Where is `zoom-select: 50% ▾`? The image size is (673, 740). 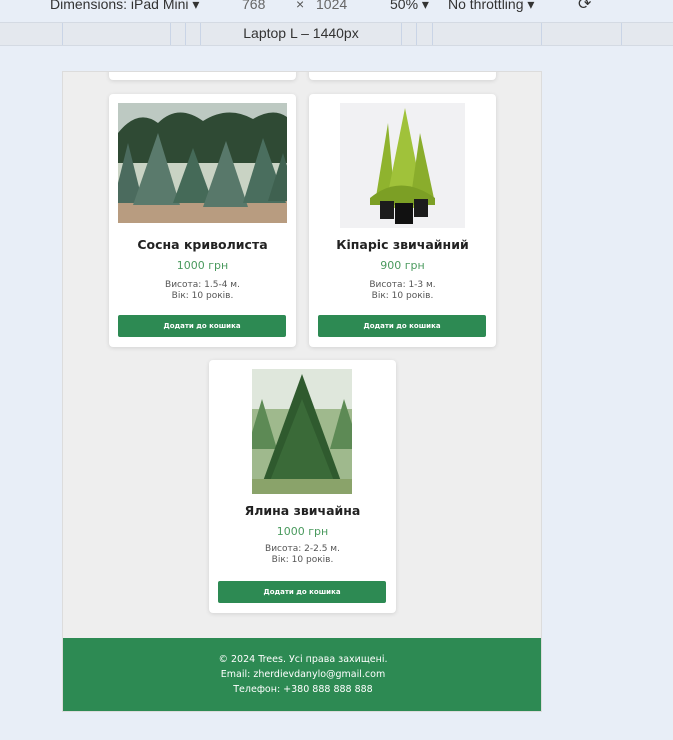
zoom-select: 50% ▾ is located at coordinates (409, 6).